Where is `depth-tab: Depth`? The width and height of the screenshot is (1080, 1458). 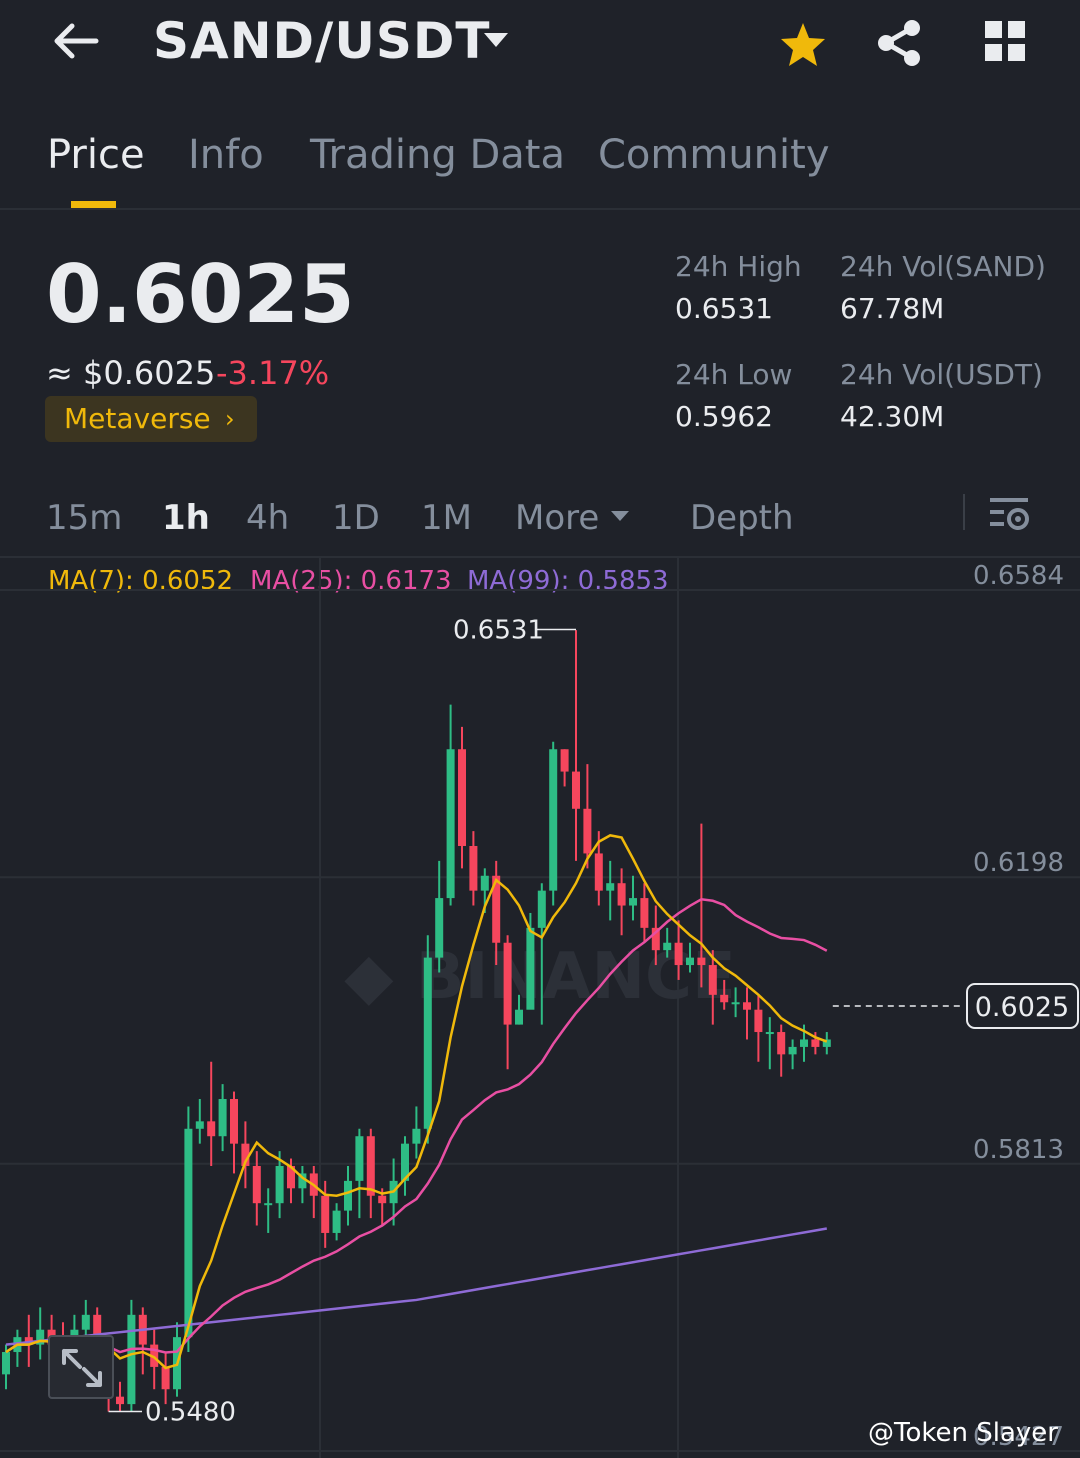 depth-tab: Depth is located at coordinates (742, 518).